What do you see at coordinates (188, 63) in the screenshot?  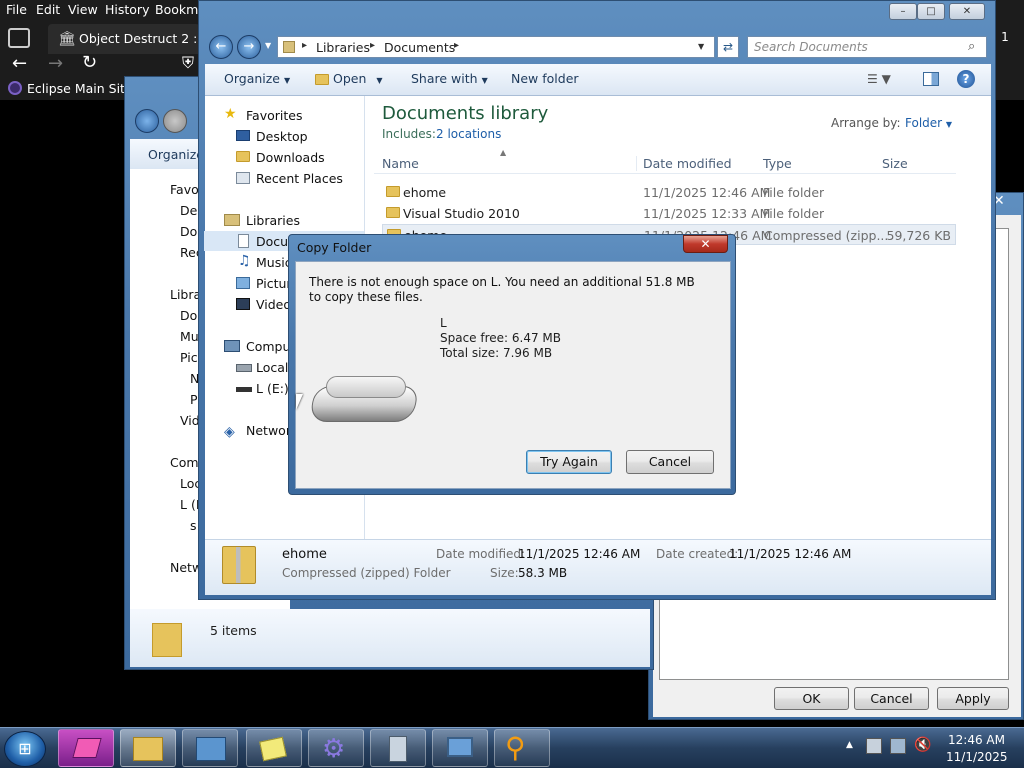 I see `shield-icon: ⛨` at bounding box center [188, 63].